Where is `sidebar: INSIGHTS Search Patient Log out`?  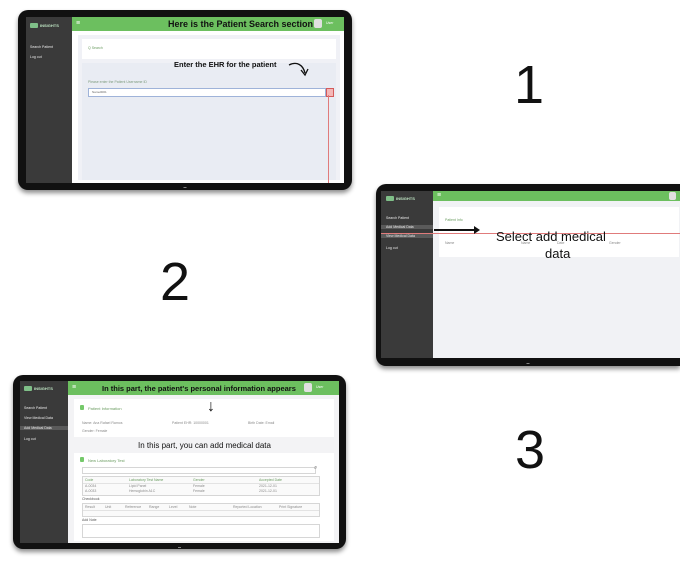
sidebar: INSIGHTS Search Patient Log out is located at coordinates (49, 100).